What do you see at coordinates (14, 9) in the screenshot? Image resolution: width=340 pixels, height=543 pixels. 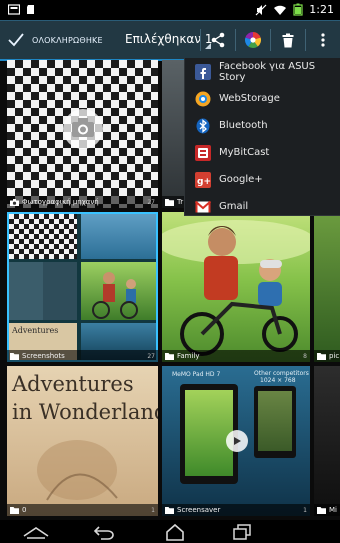 I see `notification-icon` at bounding box center [14, 9].